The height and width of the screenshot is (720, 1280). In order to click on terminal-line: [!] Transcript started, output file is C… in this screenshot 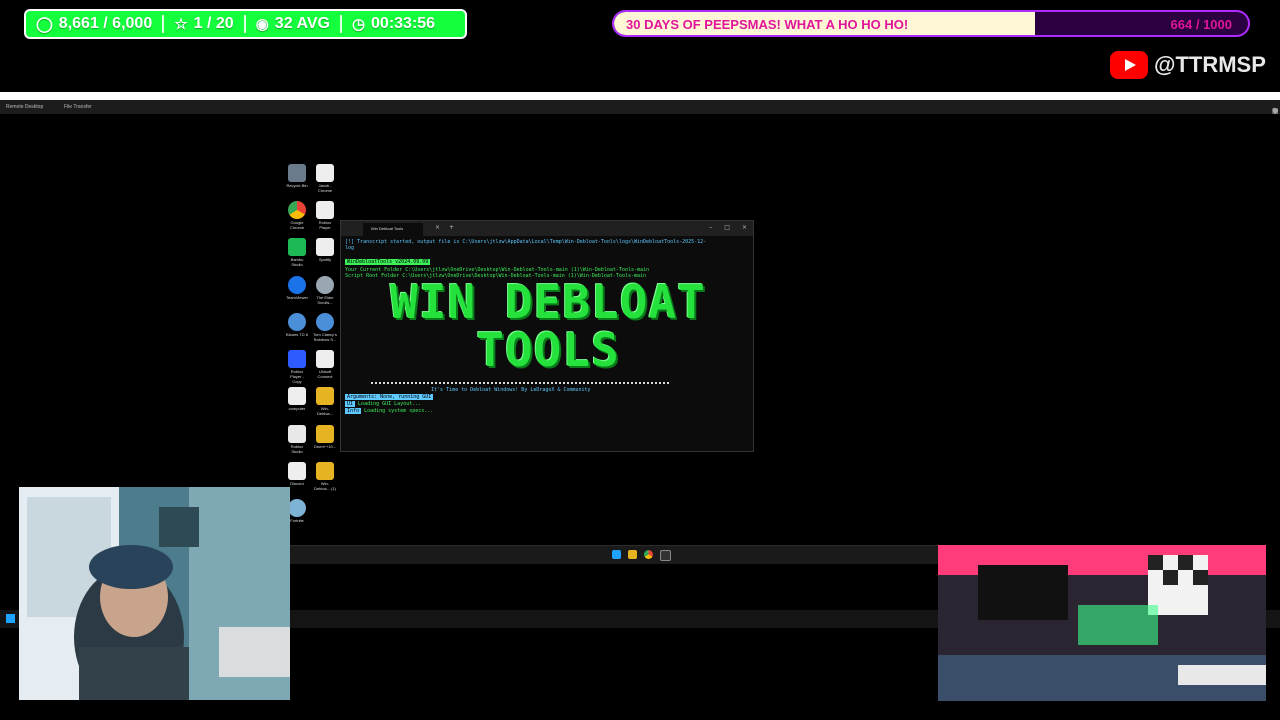, I will do `click(526, 242)`.